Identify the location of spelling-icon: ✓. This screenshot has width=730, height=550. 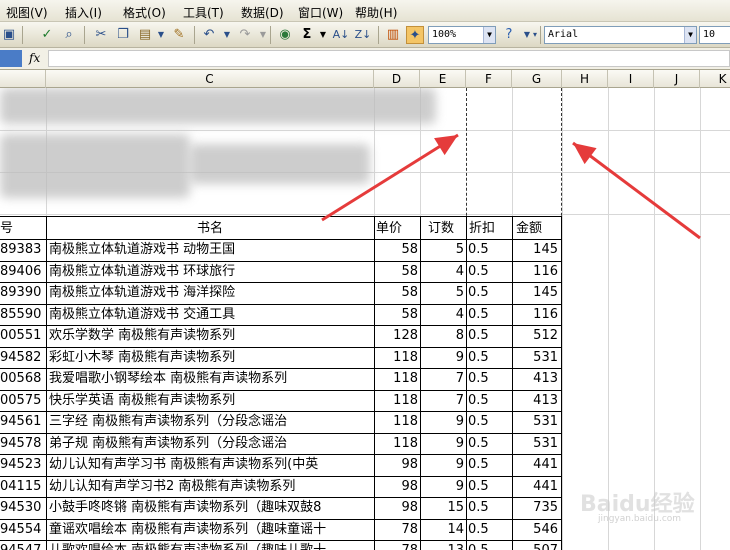
(47, 35).